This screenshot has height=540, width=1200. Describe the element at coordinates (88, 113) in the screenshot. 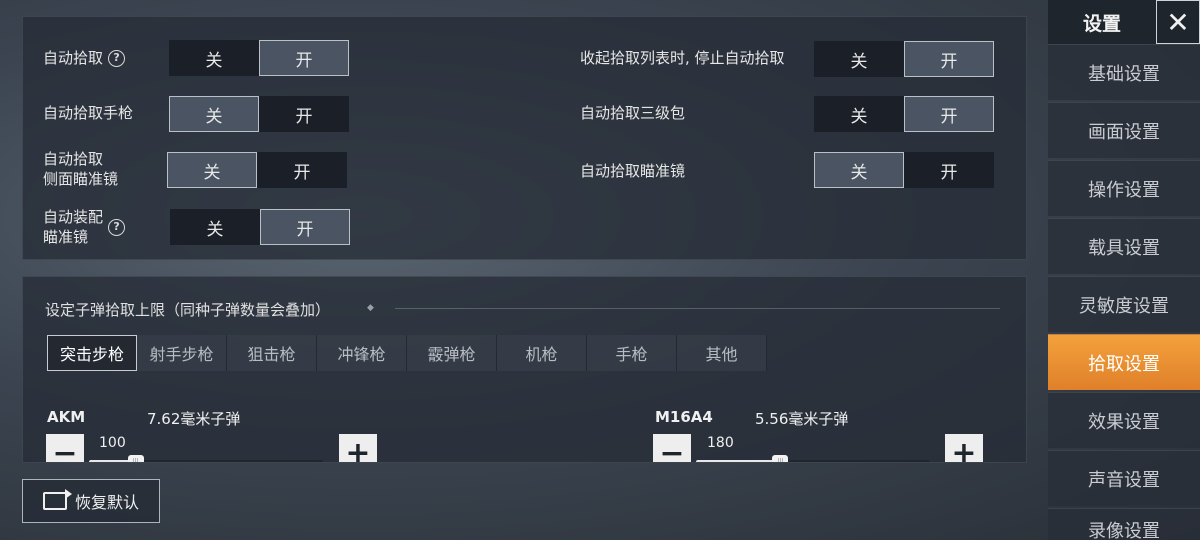

I see `auto-pickup-pistol-label: 自动拾取手枪` at that location.